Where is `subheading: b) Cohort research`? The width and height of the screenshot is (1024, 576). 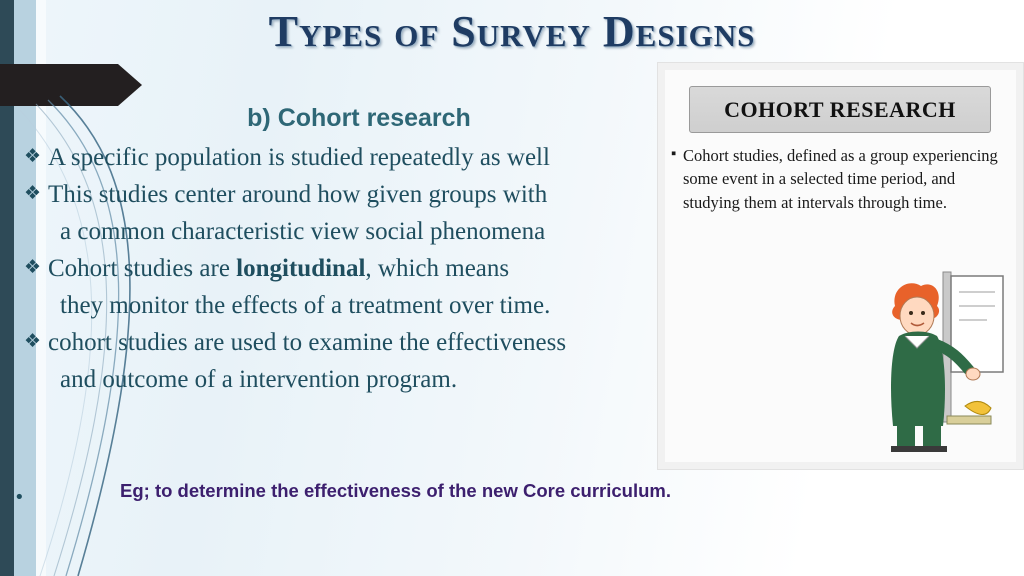
subheading: b) Cohort research is located at coordinates (359, 118).